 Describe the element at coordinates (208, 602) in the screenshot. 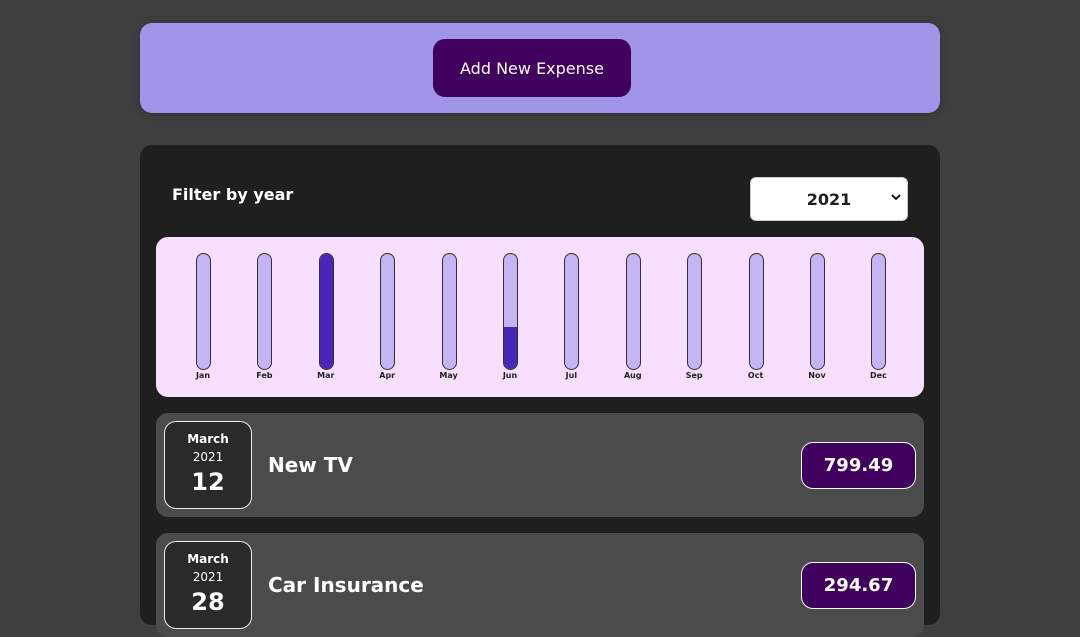

I see `expense-date-day: 28` at that location.